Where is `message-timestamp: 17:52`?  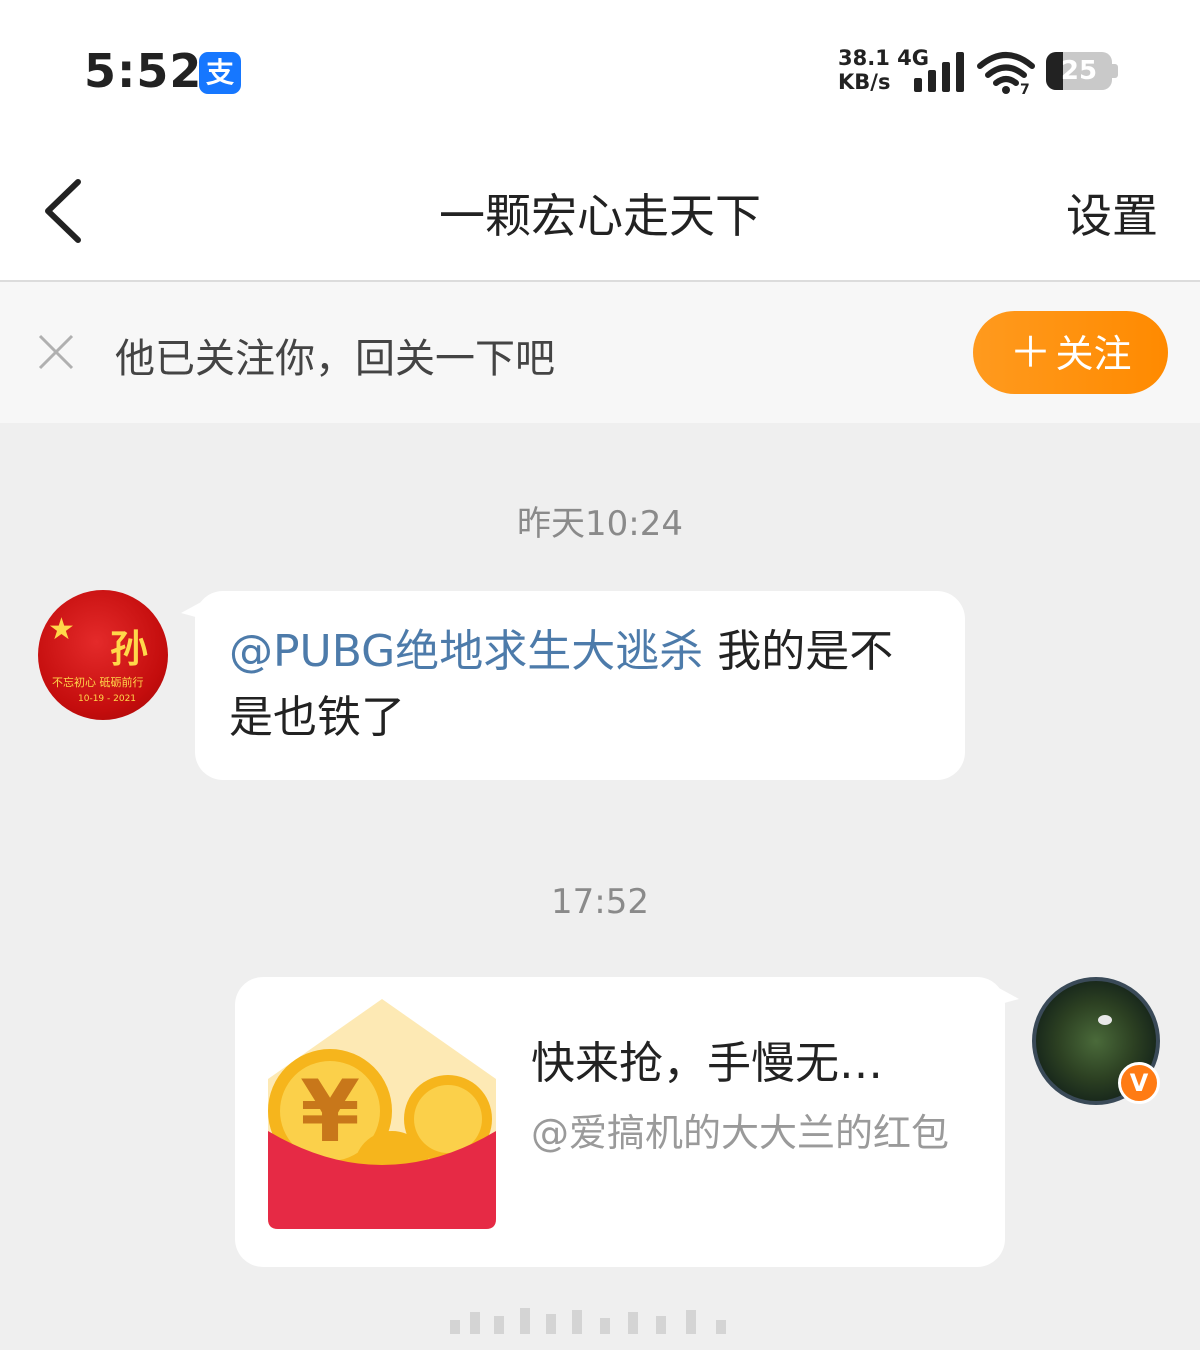 message-timestamp: 17:52 is located at coordinates (600, 902).